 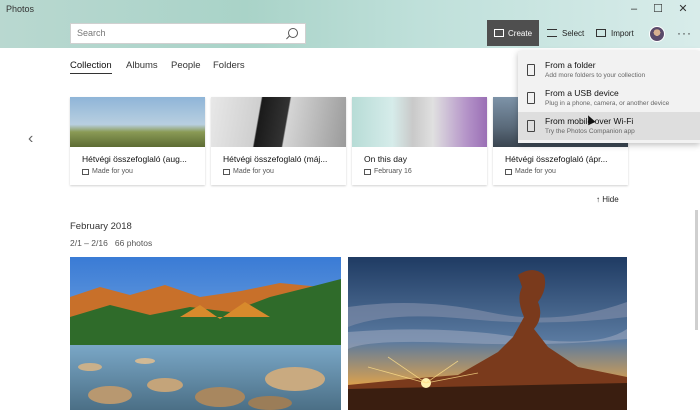 I want to click on phone-icon, so click(x=531, y=126).